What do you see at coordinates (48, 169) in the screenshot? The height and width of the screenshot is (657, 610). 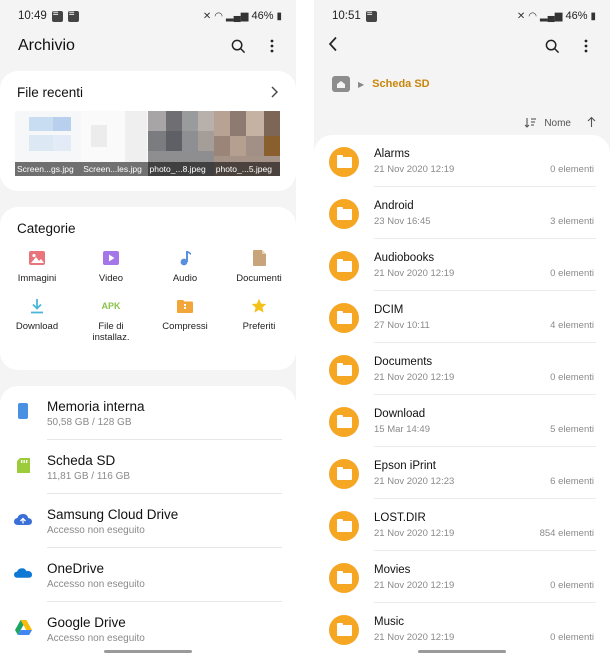 I see `thumbnail-caption: Screen...gs.jpg` at bounding box center [48, 169].